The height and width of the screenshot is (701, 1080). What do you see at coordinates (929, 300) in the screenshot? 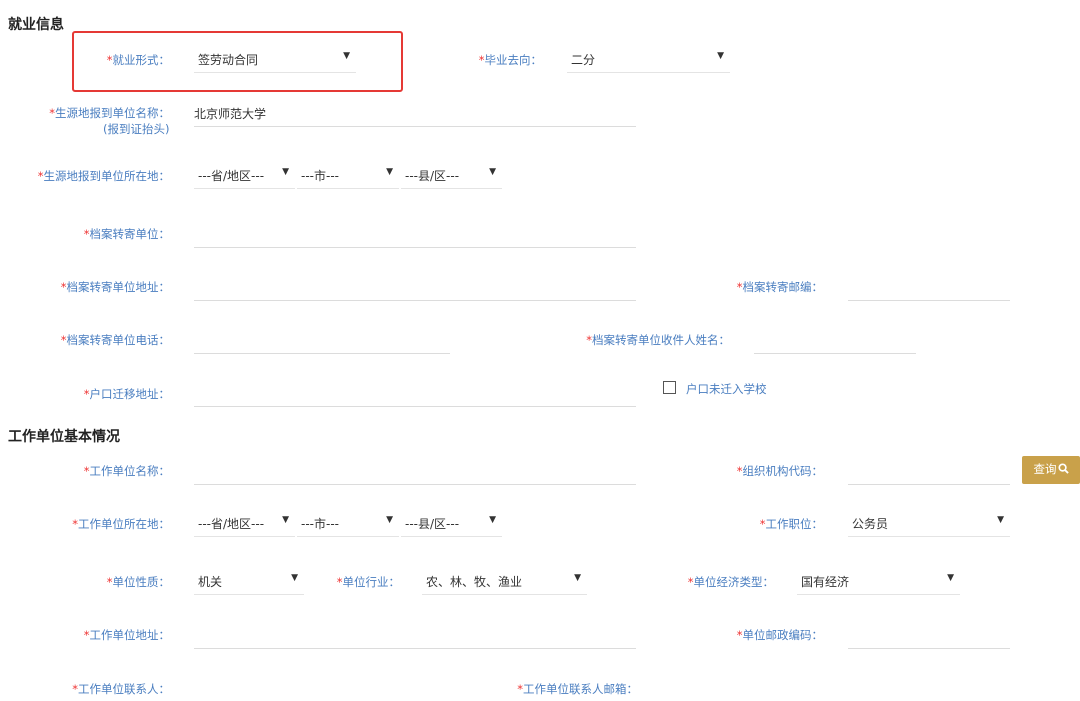
I see `archive-postcode-input` at bounding box center [929, 300].